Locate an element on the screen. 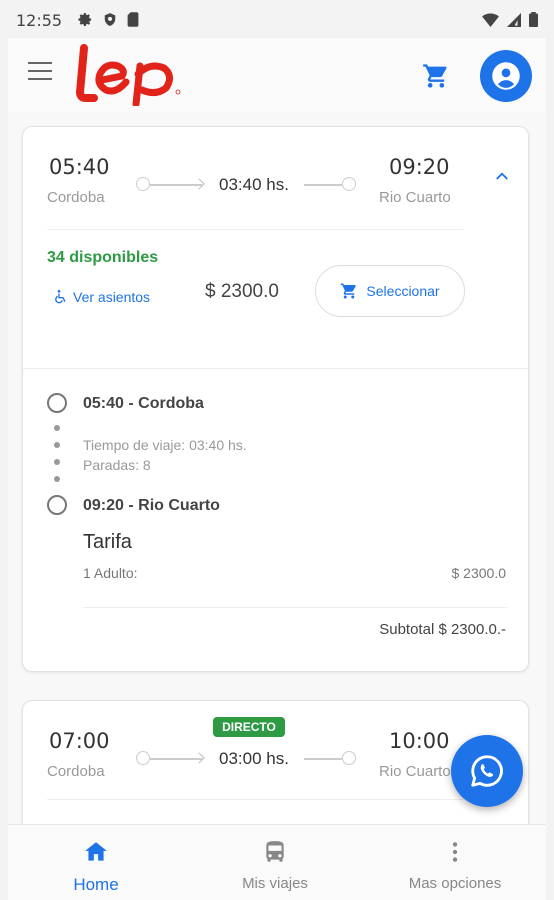  stops-count: Paradas: 8 is located at coordinates (117, 465).